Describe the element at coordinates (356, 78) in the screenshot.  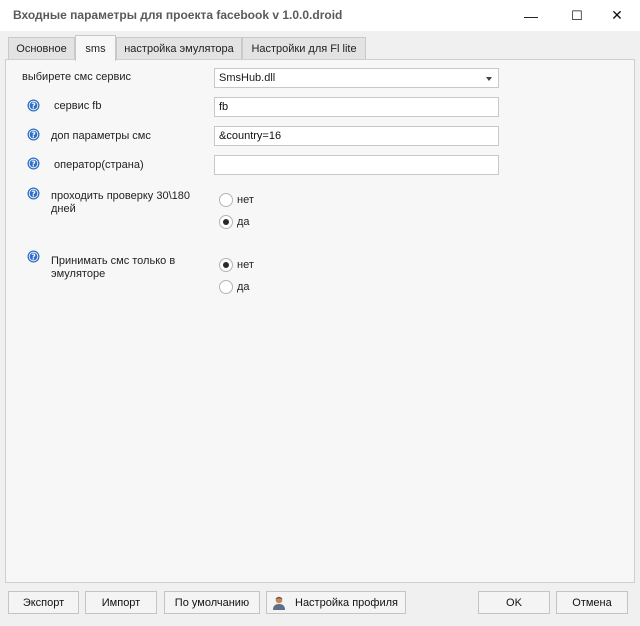
I see `sms-service-select: SmsHub.dll` at that location.